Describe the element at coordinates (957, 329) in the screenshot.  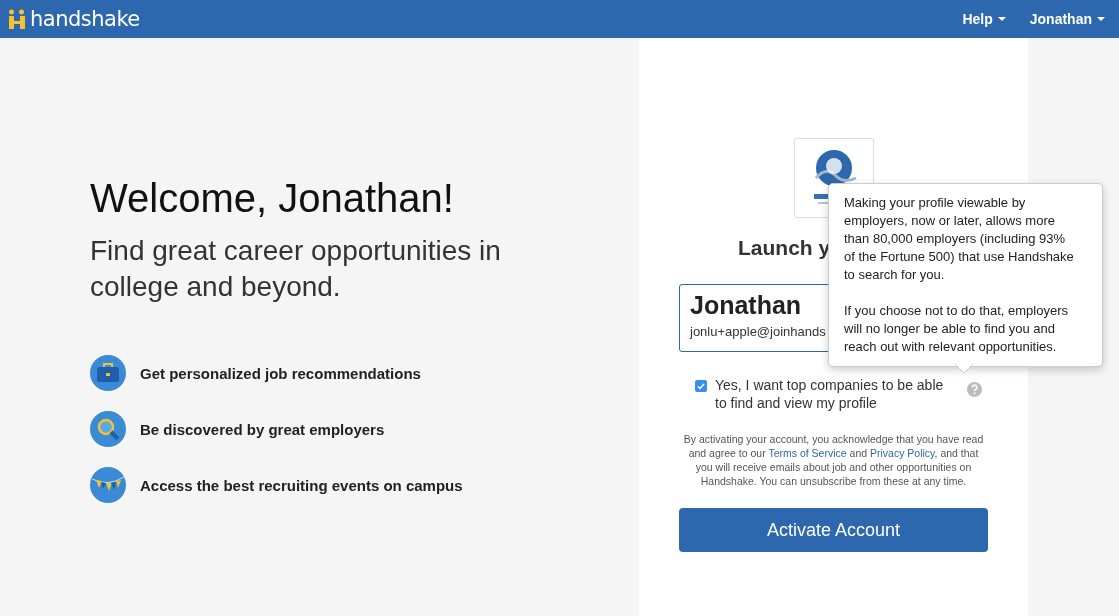
I see `popover-text: If you choose not to do that, employers will no longer be able to find you and reach out with relevant opportunities.` at that location.